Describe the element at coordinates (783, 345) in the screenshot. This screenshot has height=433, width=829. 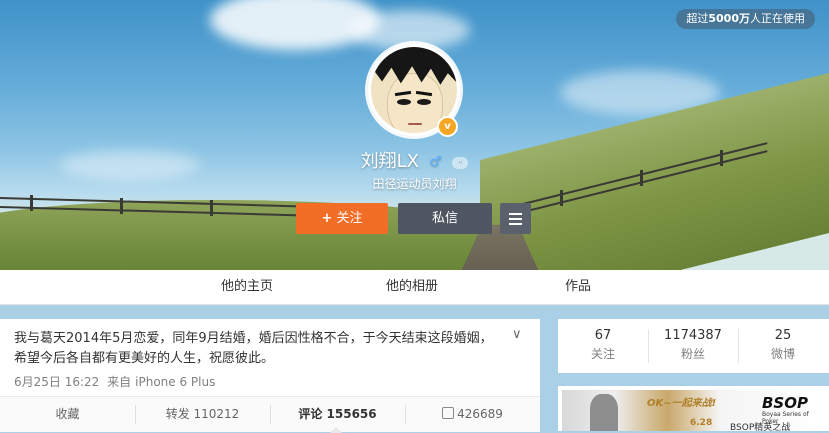
I see `stat-posts: 25 微博` at that location.